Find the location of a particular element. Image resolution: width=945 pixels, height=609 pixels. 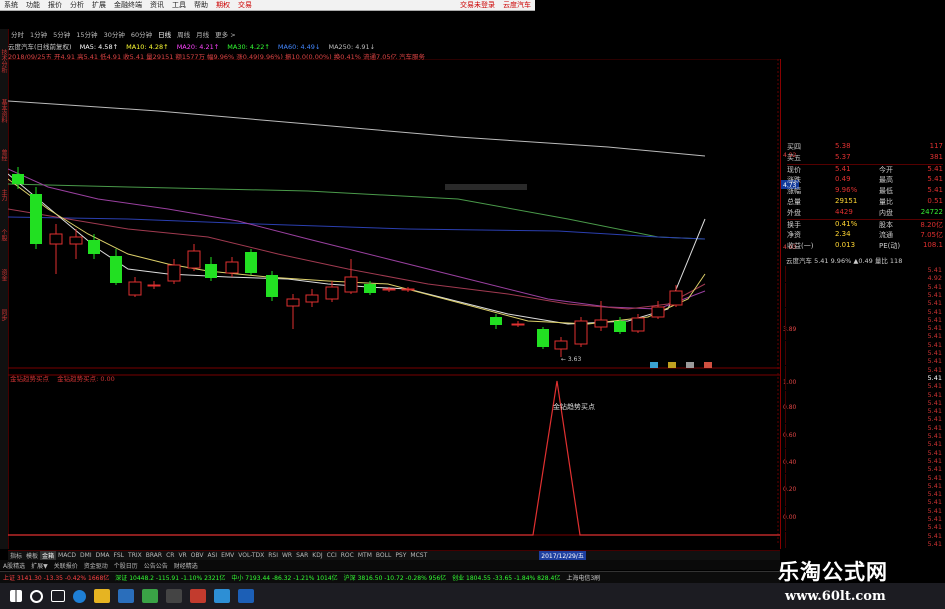

indicator-tab: DMA is located at coordinates (103, 555).